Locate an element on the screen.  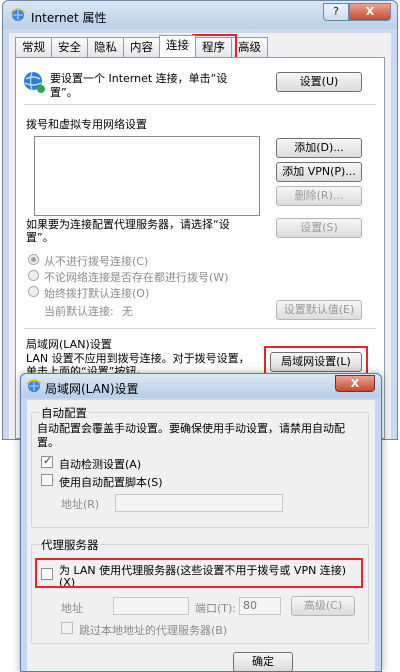
setup-button: 设置(U) is located at coordinates (319, 82).